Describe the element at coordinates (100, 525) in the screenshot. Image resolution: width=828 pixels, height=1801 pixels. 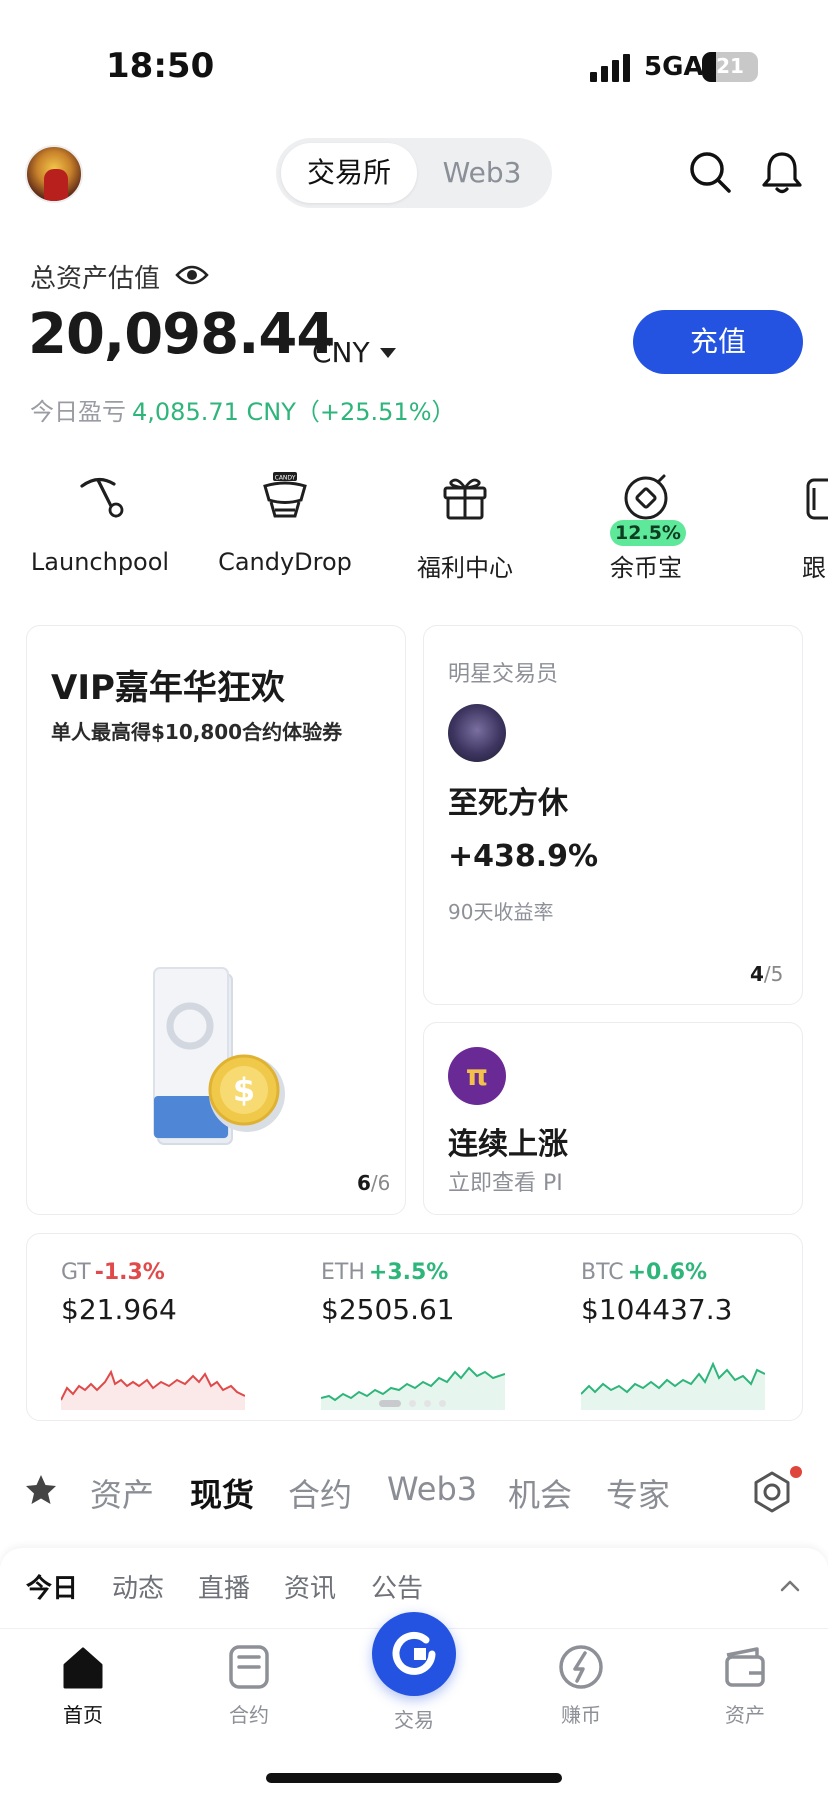
I see `quick-action-launchpool: Launchpool` at that location.